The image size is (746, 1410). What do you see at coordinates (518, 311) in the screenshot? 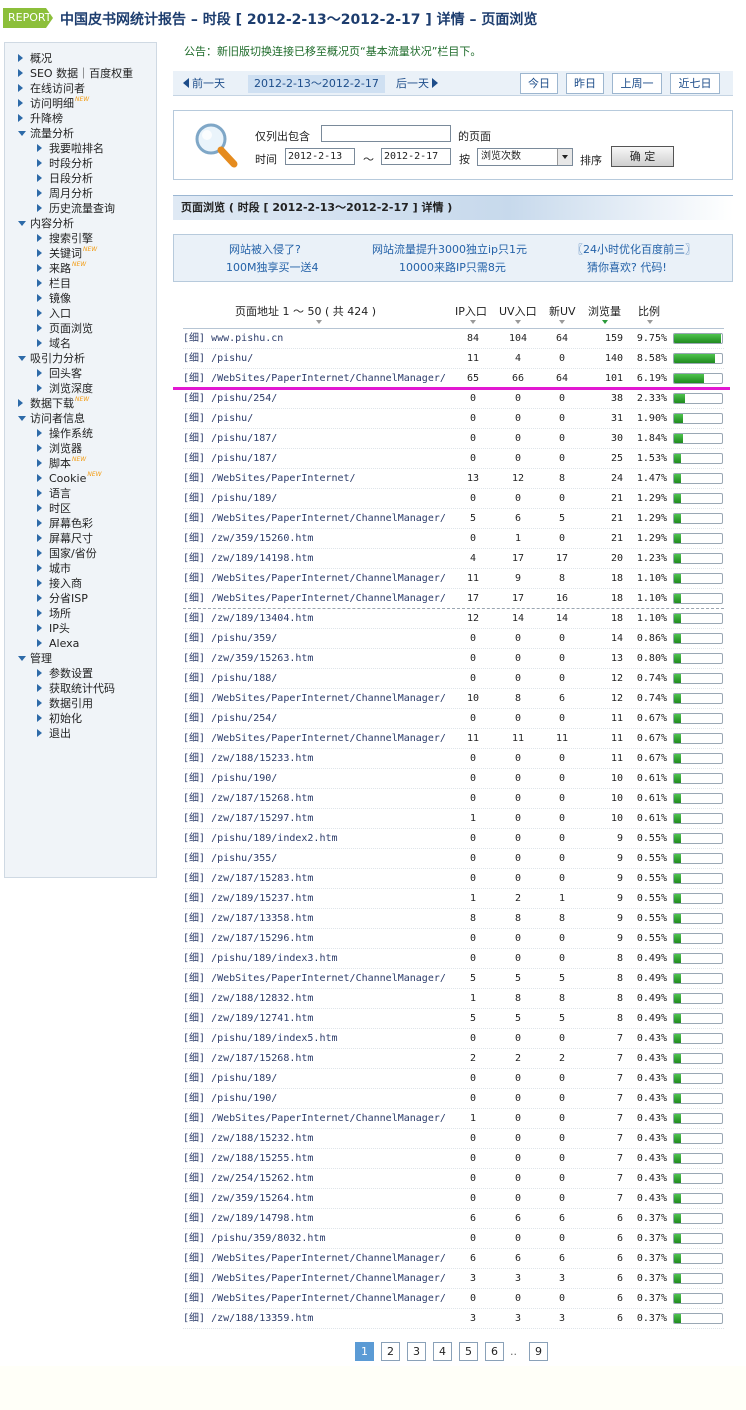
I see `col-header-uv: UV入口` at bounding box center [518, 311].